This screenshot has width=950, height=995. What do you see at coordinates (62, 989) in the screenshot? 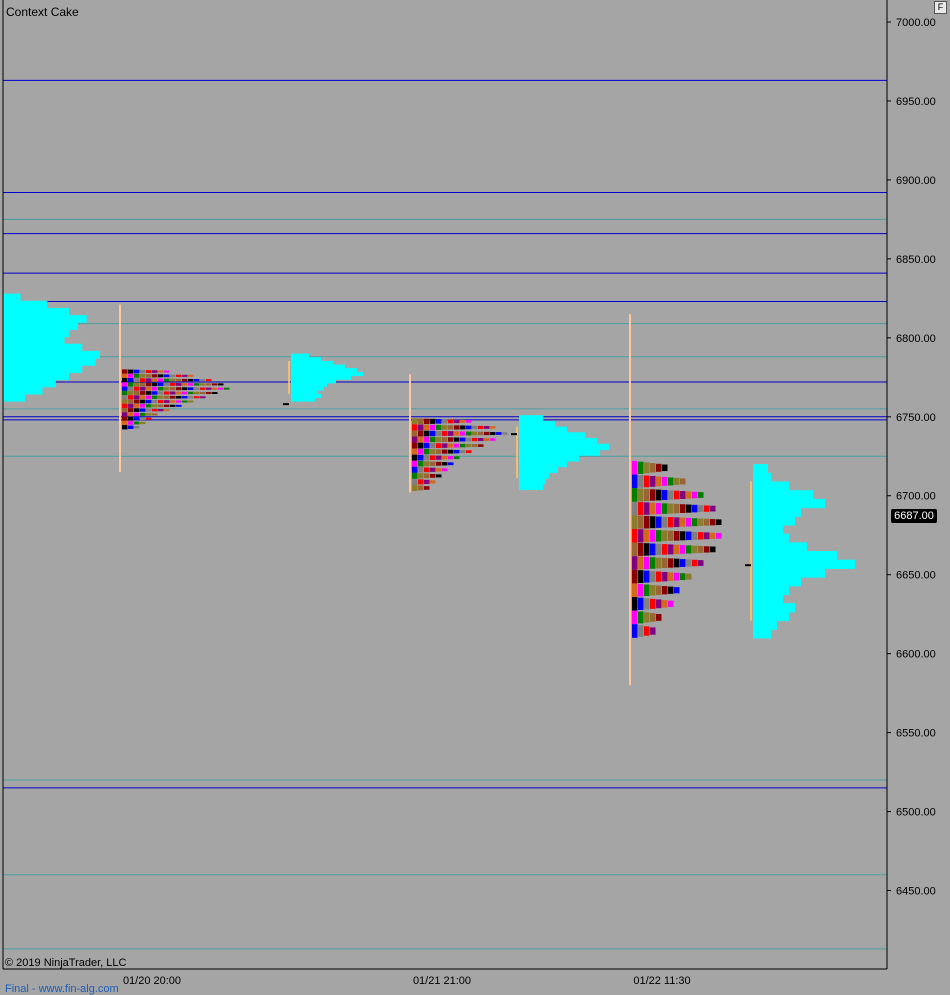
I see `footer-link: Final - www.fin-alg.com` at bounding box center [62, 989].